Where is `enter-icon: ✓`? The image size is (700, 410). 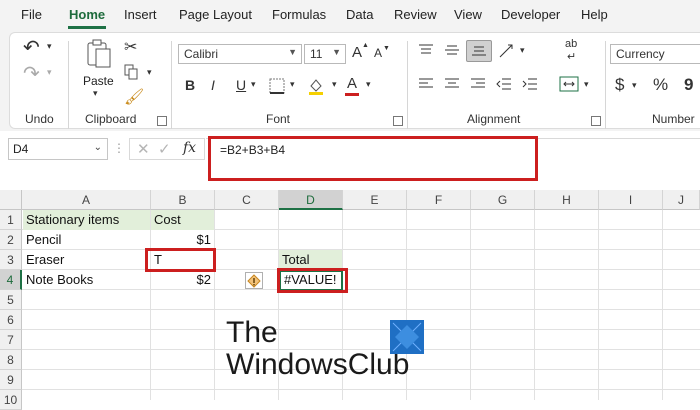
enter-icon: ✓ is located at coordinates (164, 149).